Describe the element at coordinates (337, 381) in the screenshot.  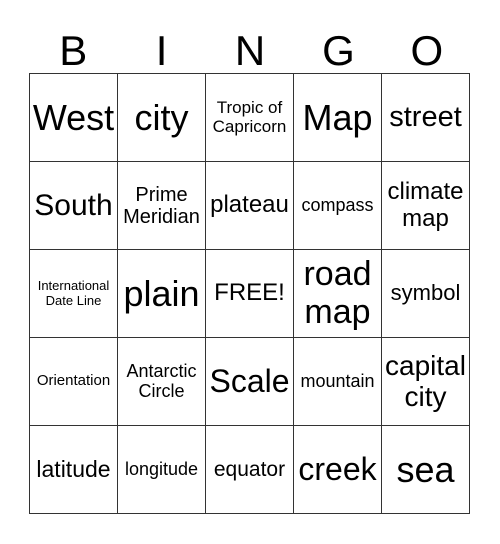
I see `bingo-cell: mountain` at that location.